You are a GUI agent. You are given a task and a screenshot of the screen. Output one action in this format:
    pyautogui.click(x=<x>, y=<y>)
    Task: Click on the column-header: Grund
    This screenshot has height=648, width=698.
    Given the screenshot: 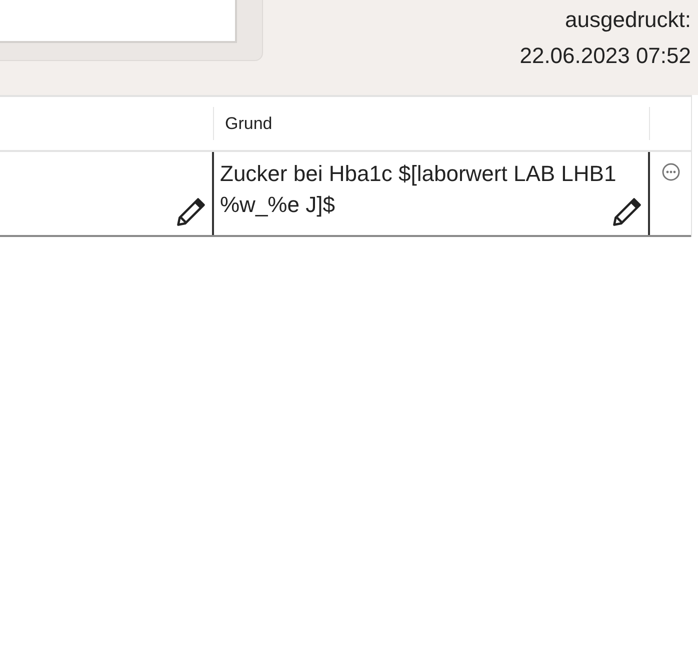 What is the action you would take?
    pyautogui.click(x=248, y=123)
    